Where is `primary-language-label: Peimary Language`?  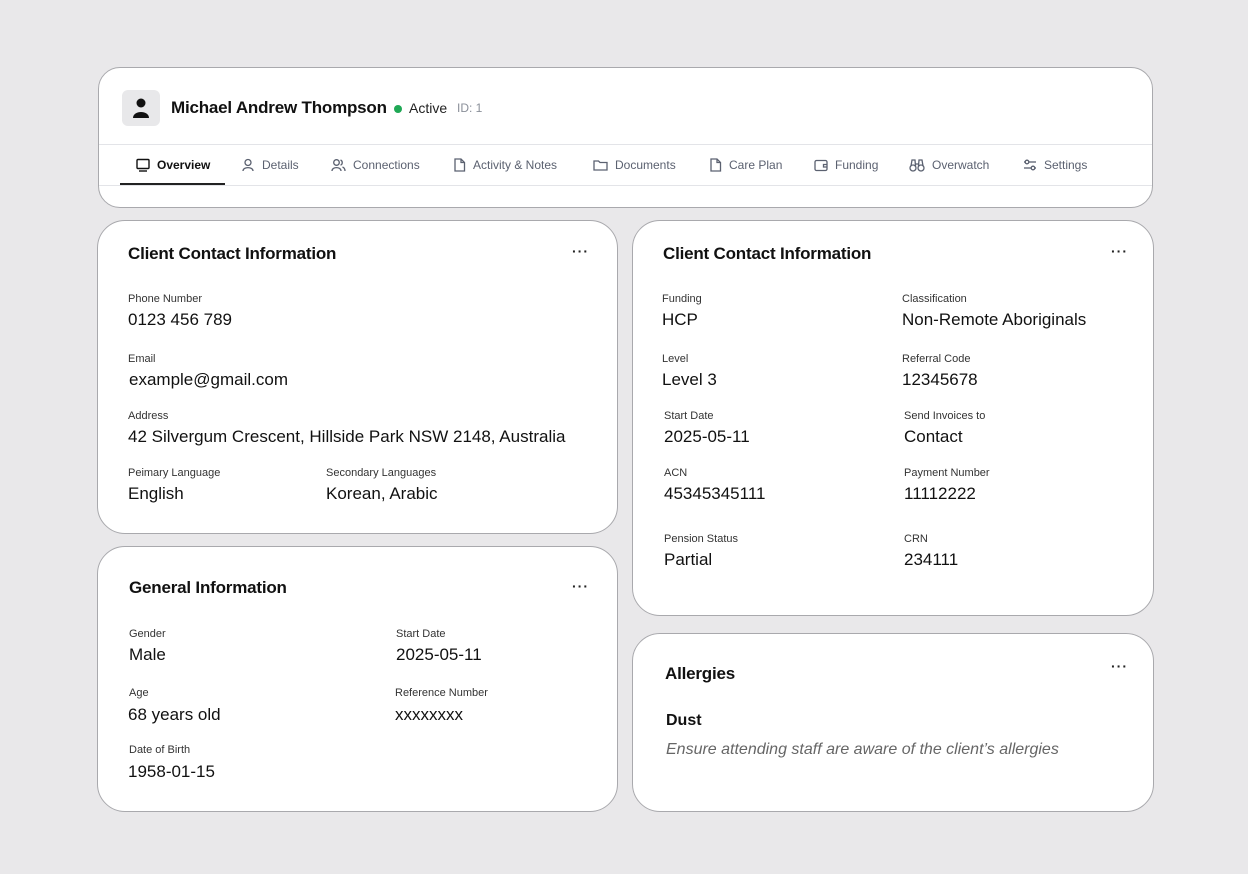 primary-language-label: Peimary Language is located at coordinates (174, 473).